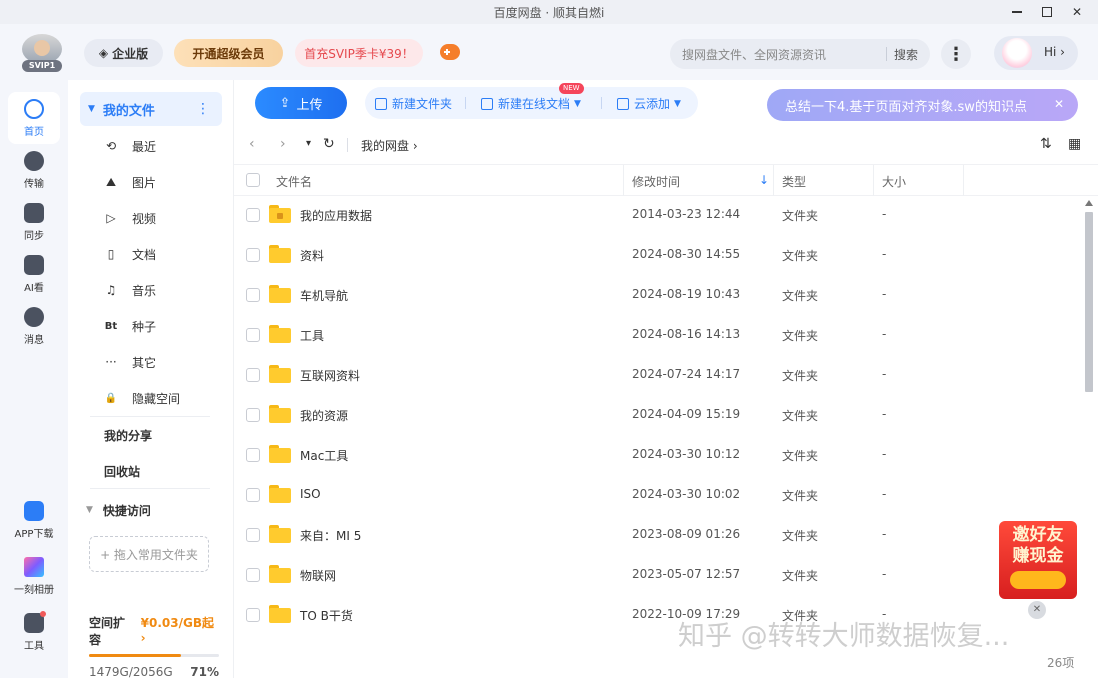 Image resolution: width=1098 pixels, height=678 pixels. I want to click on sidebar-item-my-files: ▼ 我的文件 ⋮, so click(151, 109).